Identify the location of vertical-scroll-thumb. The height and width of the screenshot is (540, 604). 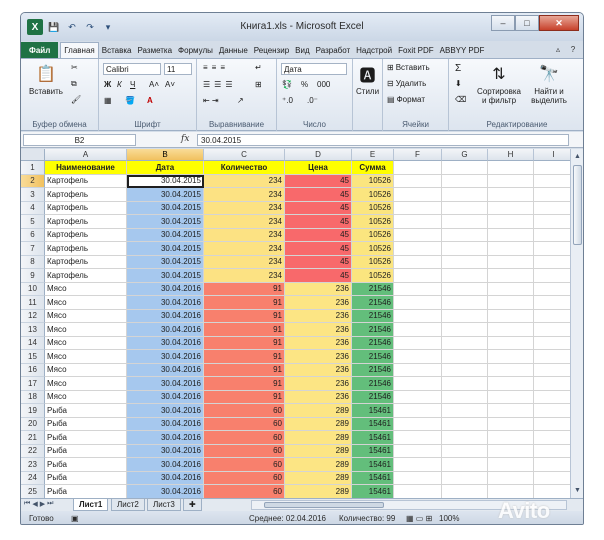
(577, 205).